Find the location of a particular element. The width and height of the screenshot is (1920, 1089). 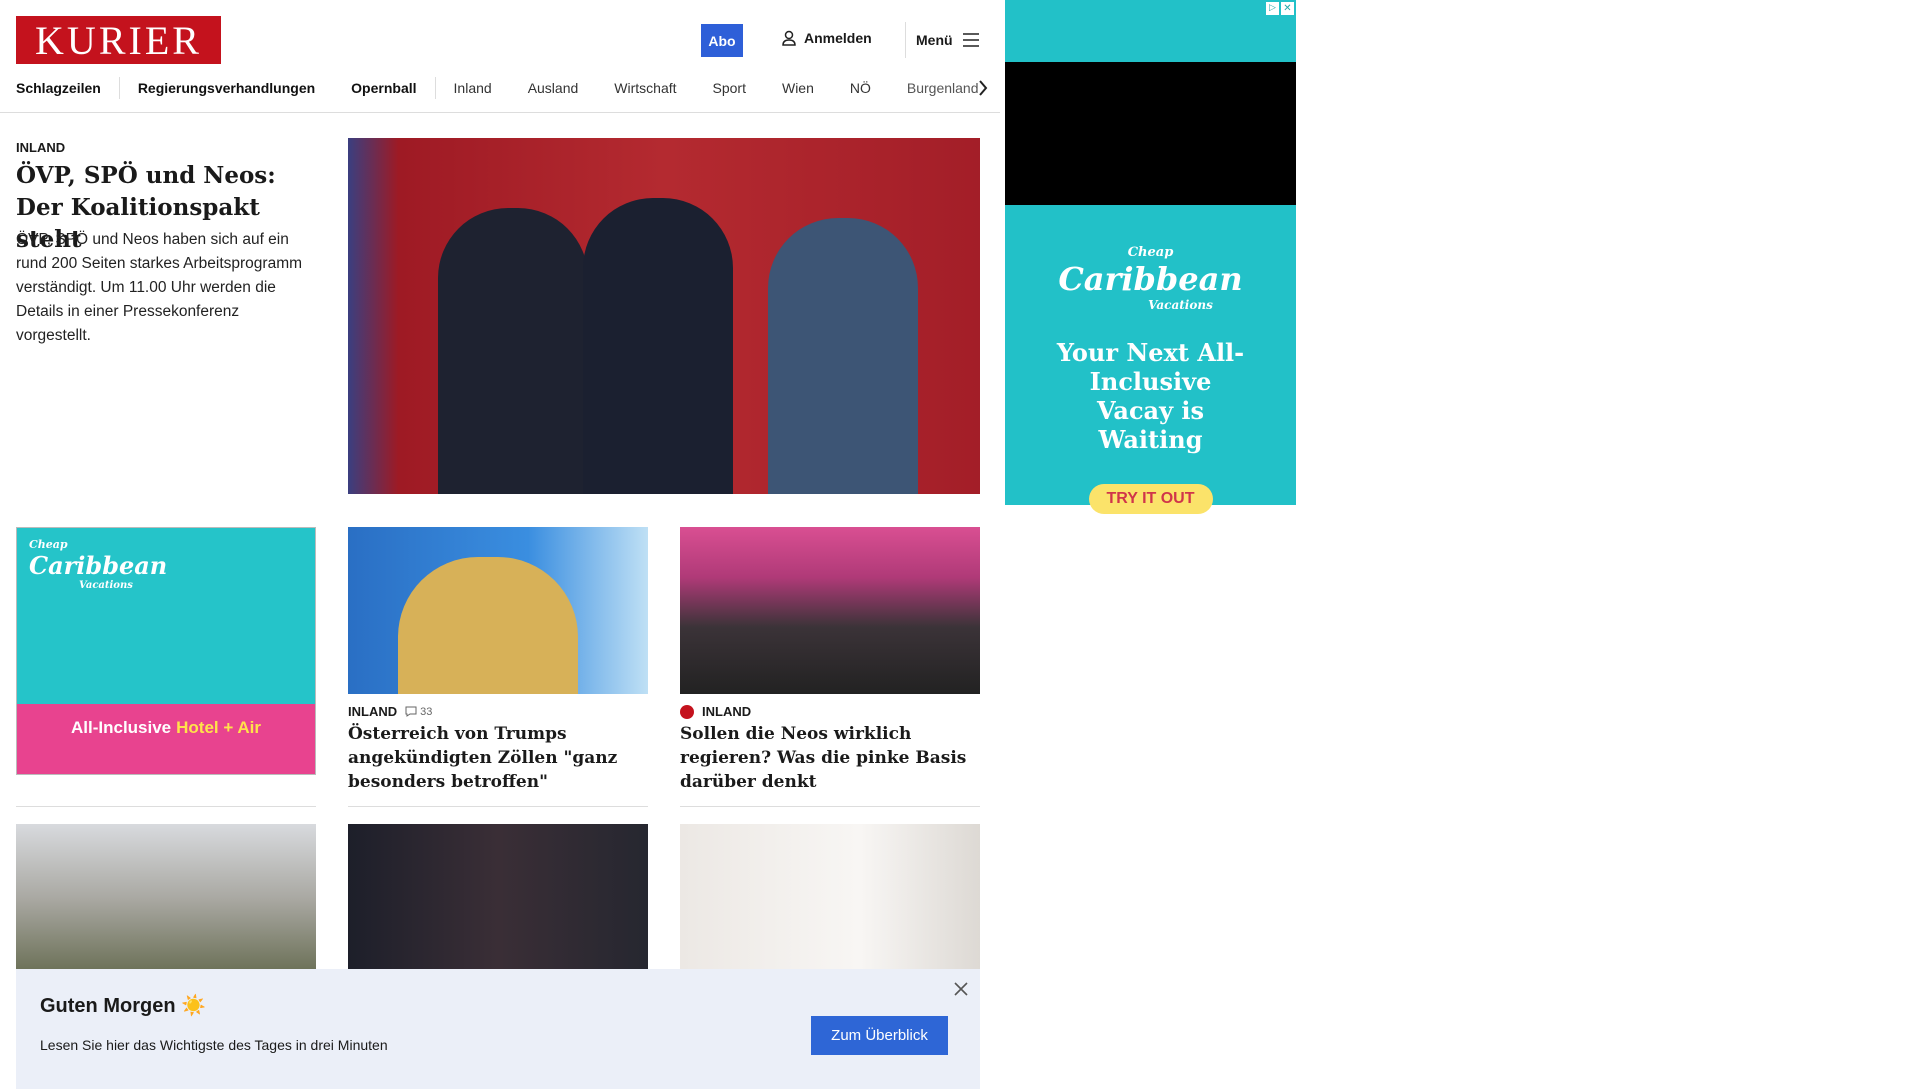

comment-number: 33 is located at coordinates (426, 711).